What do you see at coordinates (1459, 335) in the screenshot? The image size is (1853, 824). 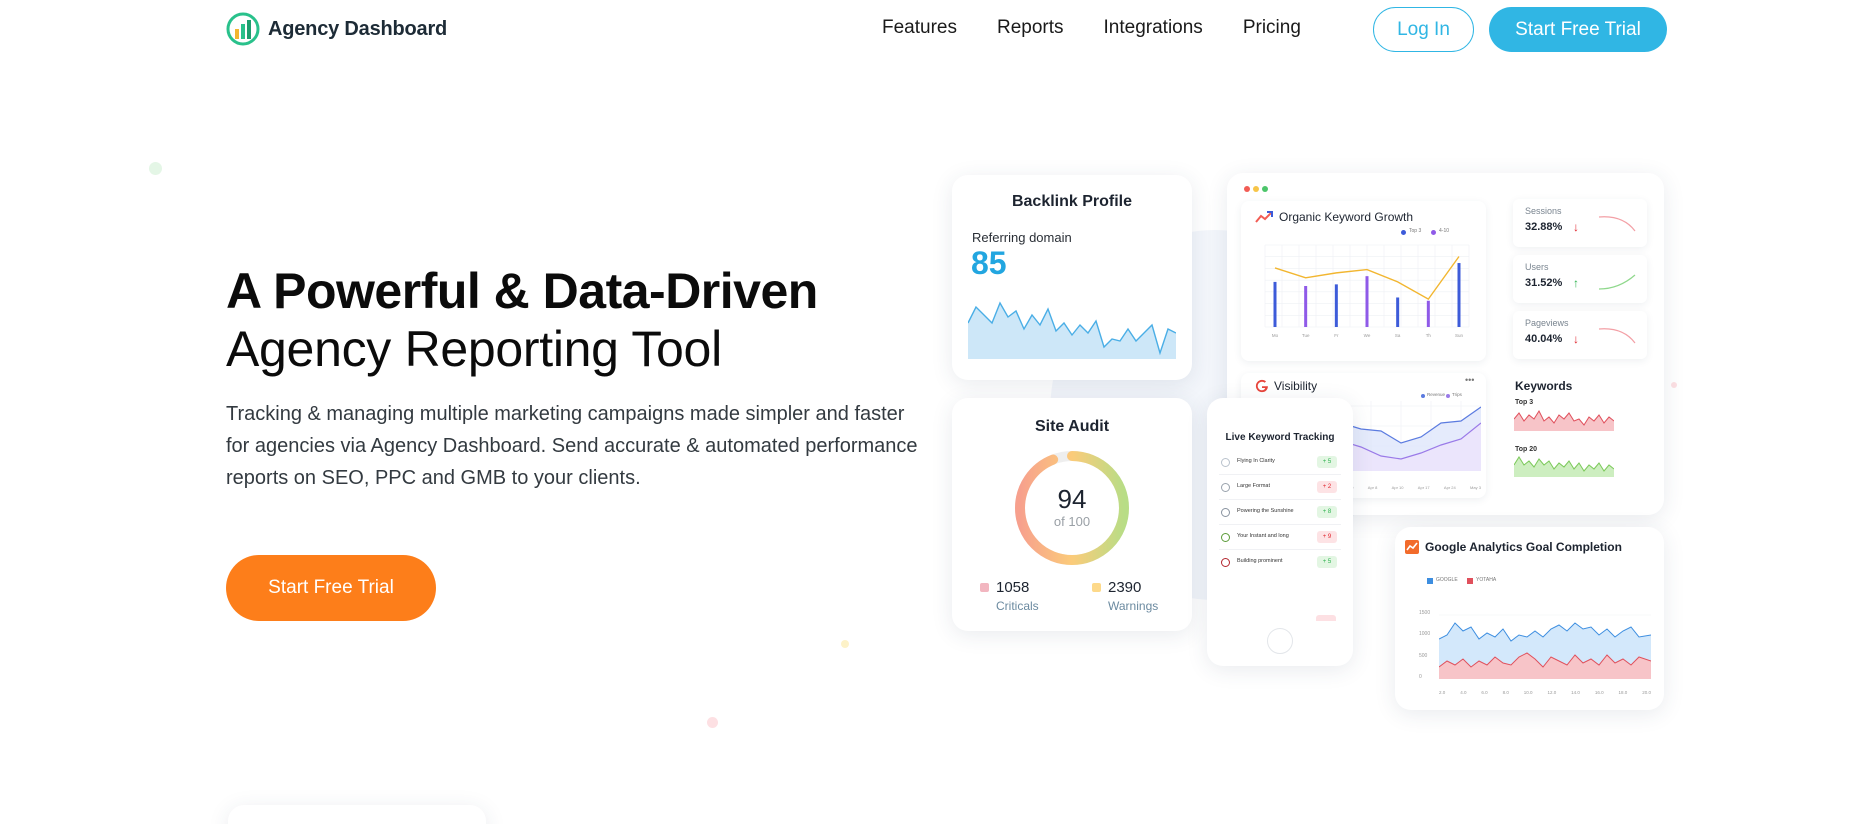 I see `organic-x-label: Sun` at bounding box center [1459, 335].